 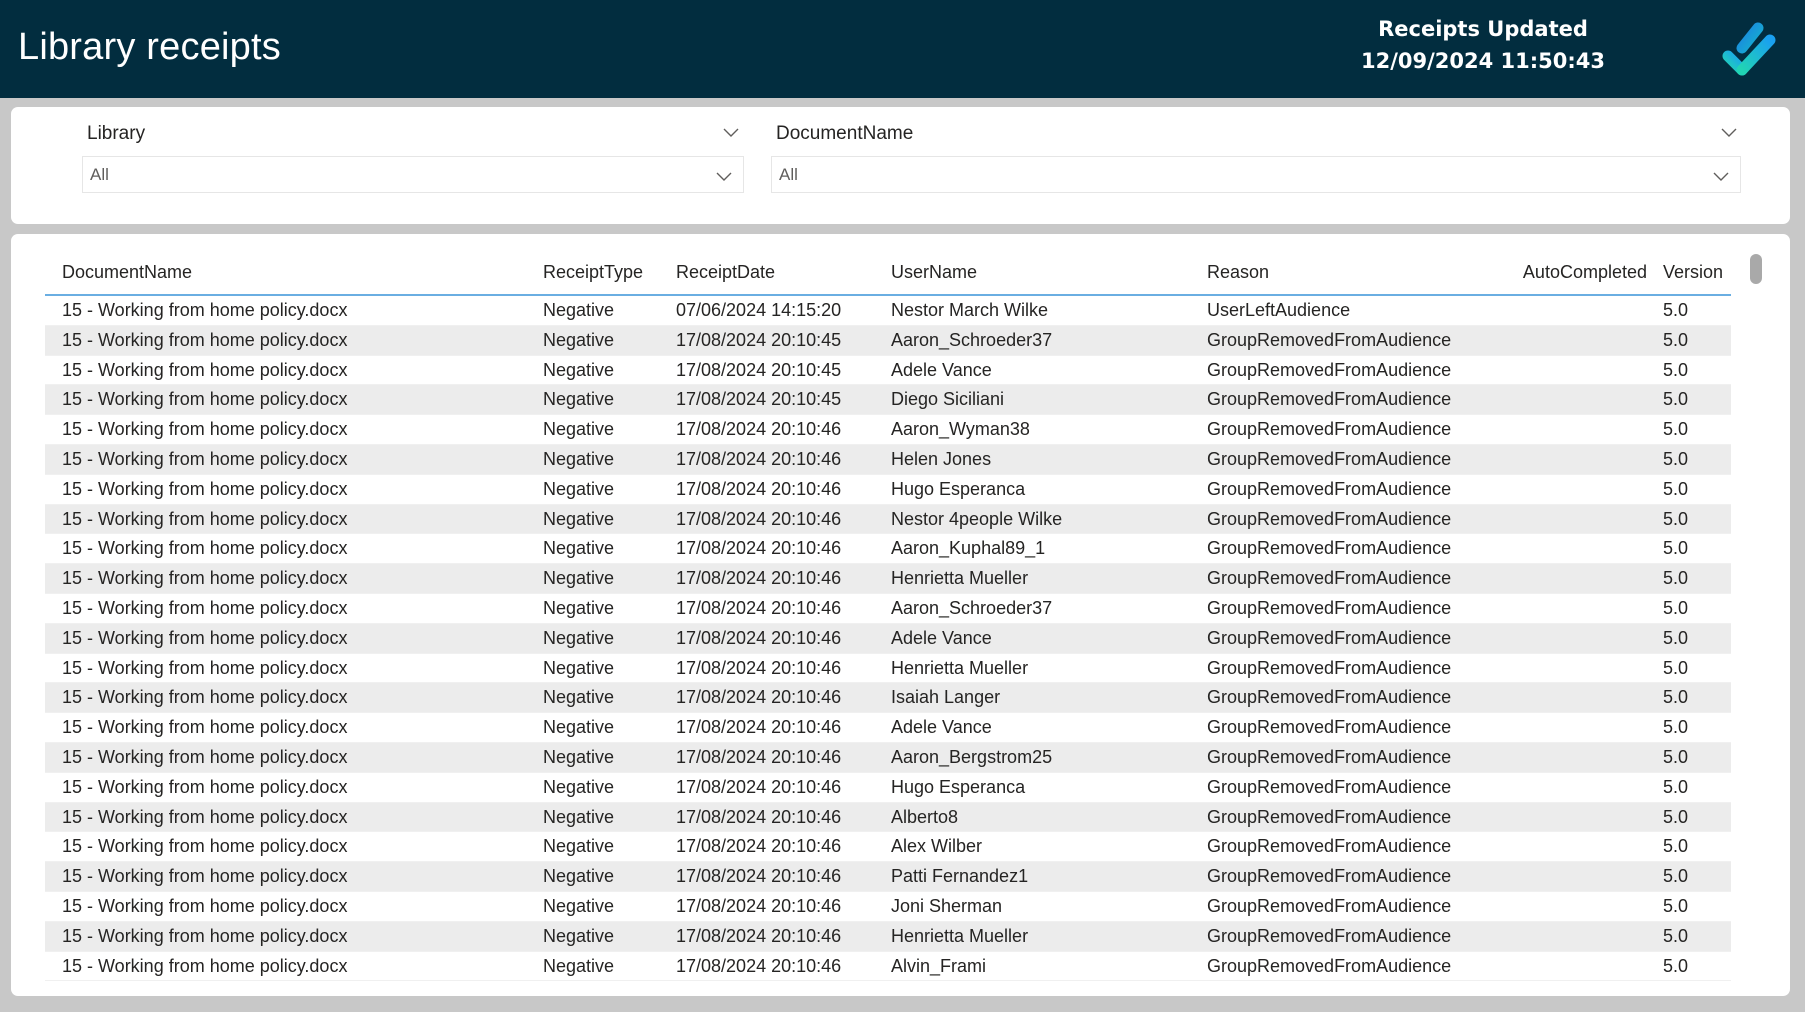 What do you see at coordinates (1483, 46) in the screenshot?
I see `receipts-updated-block: Receipts Updated 12/09/2024 11:50:43` at bounding box center [1483, 46].